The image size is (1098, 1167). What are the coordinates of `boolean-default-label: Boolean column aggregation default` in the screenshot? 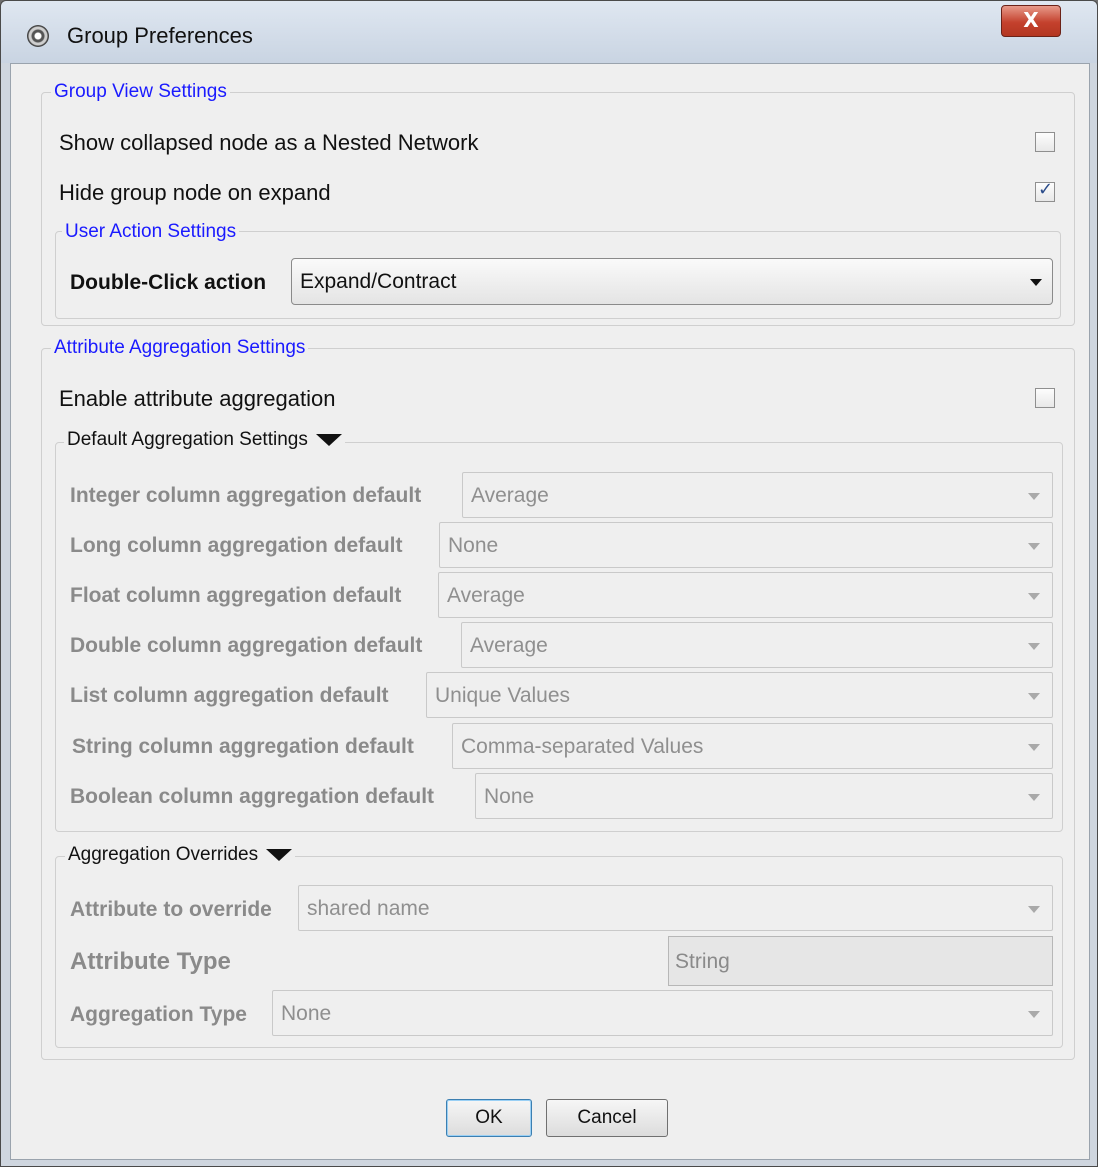 It's located at (252, 796).